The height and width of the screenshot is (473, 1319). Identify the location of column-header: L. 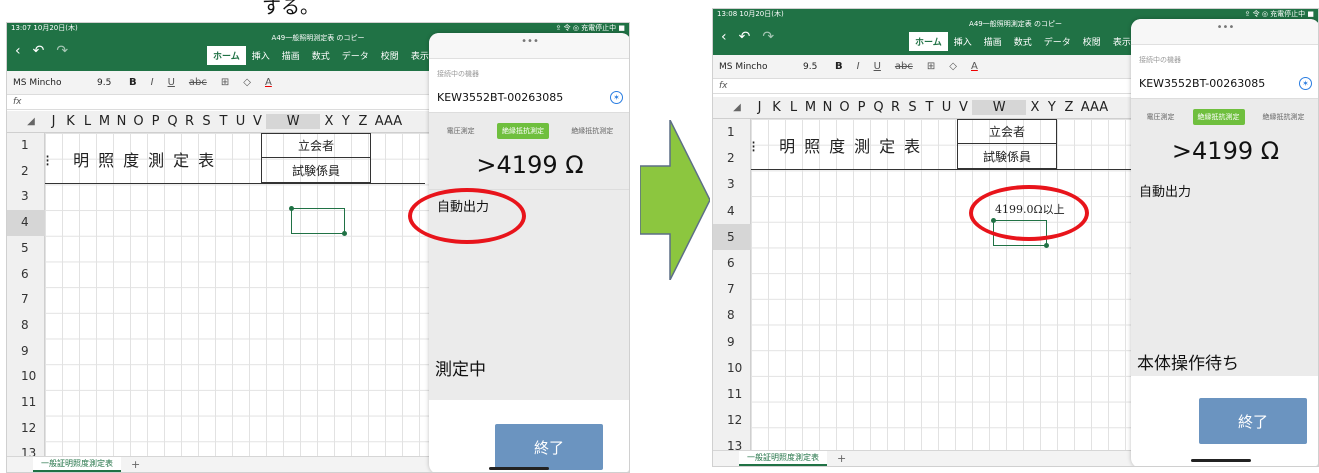
(87, 121).